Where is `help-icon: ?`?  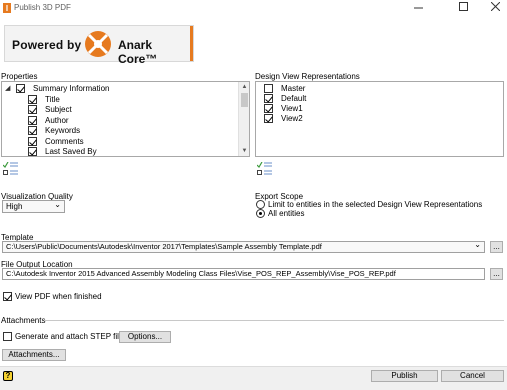
help-icon: ? is located at coordinates (8, 376).